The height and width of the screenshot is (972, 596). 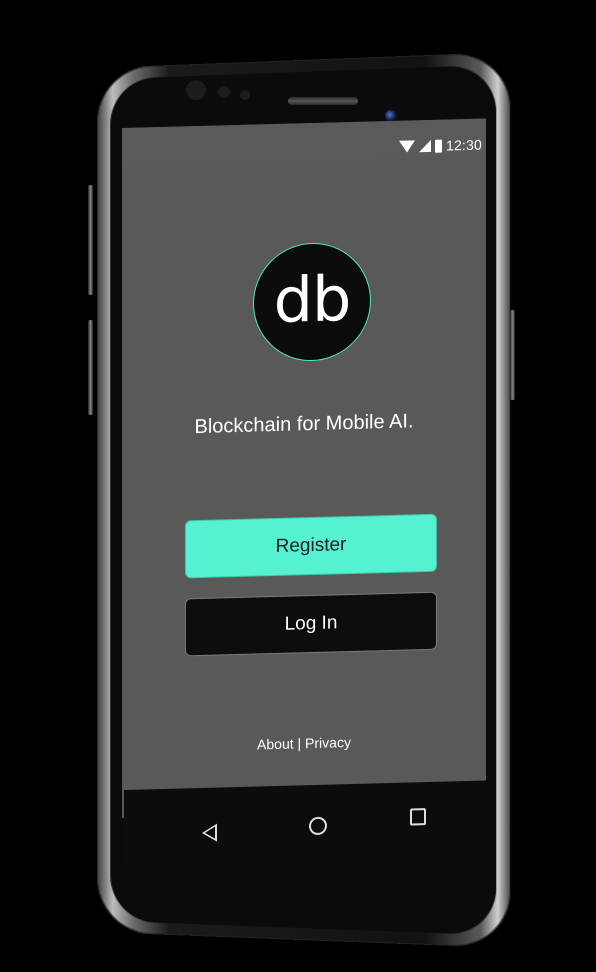 I want to click on app-logo: db, so click(x=312, y=302).